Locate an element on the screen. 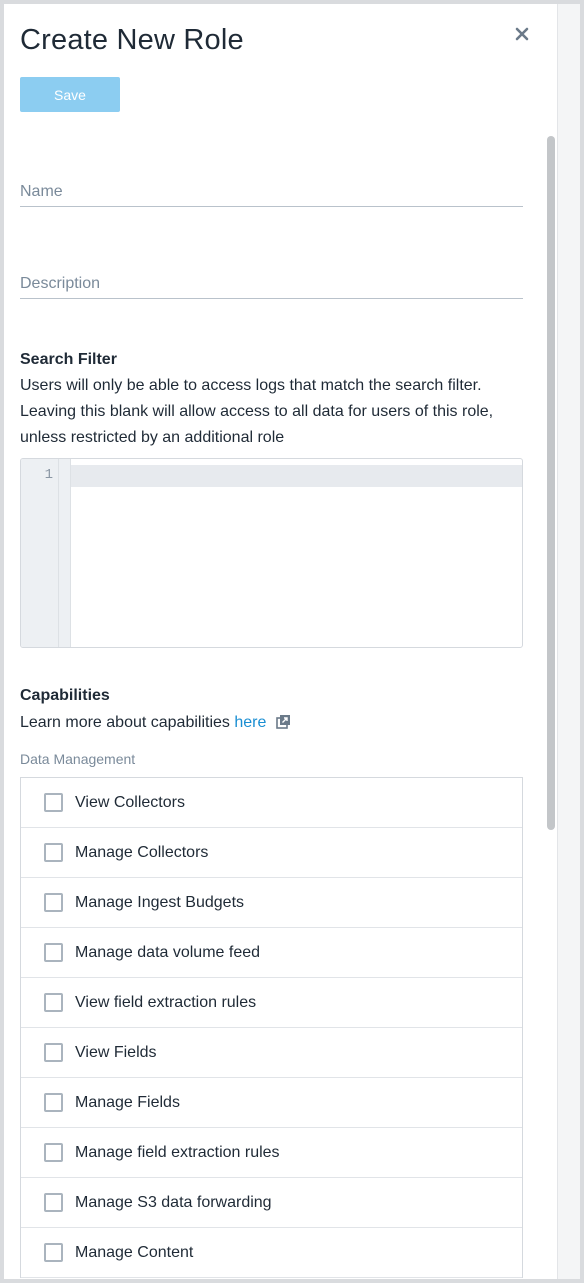 Image resolution: width=584 pixels, height=1283 pixels. close-icon is located at coordinates (522, 34).